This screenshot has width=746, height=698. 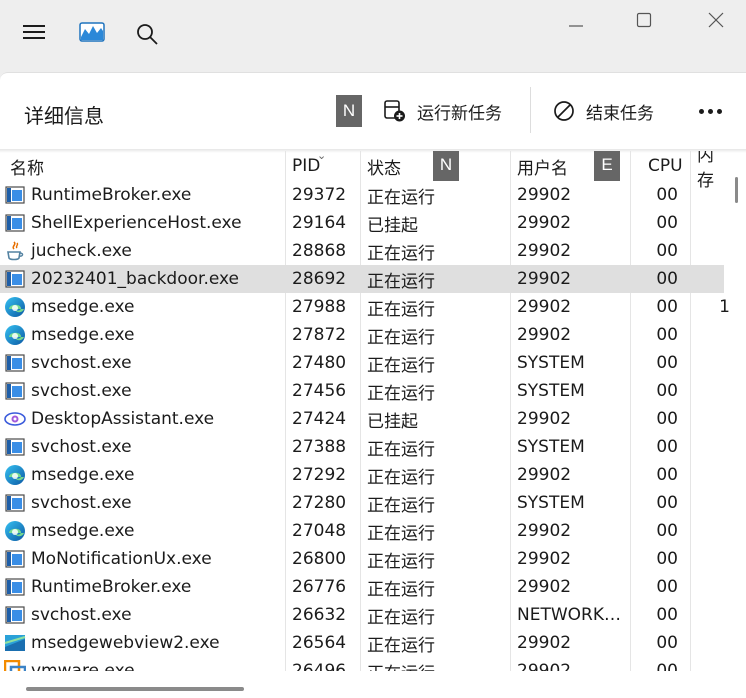 What do you see at coordinates (644, 20) in the screenshot?
I see `maximize-icon` at bounding box center [644, 20].